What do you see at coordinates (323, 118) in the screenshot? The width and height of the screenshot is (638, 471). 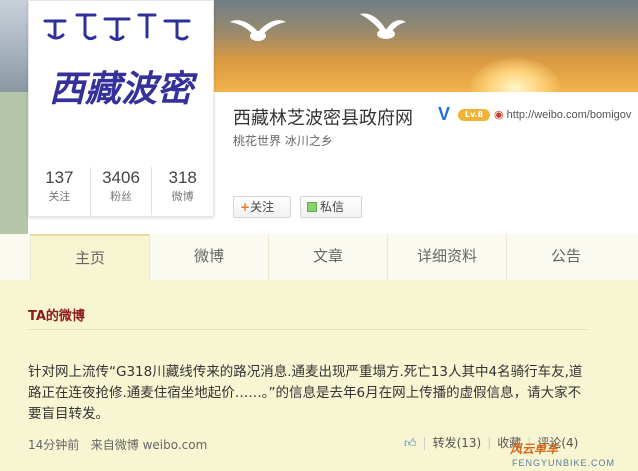 I see `profile-name: 西藏林芝波密县政府网` at bounding box center [323, 118].